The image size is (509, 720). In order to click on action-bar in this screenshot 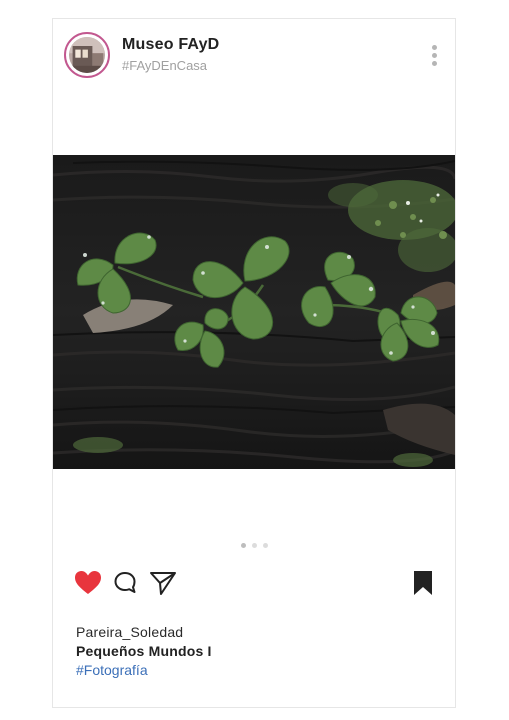, I will do `click(254, 583)`.